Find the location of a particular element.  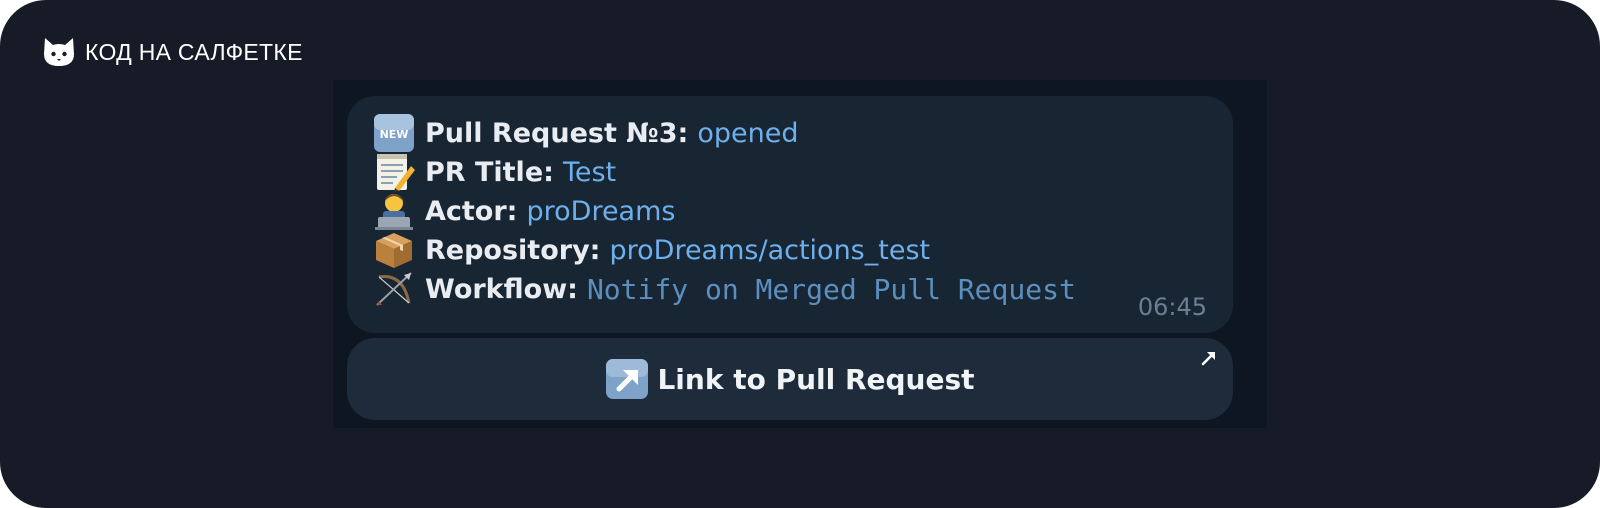

line-value: proDreams is located at coordinates (601, 211).